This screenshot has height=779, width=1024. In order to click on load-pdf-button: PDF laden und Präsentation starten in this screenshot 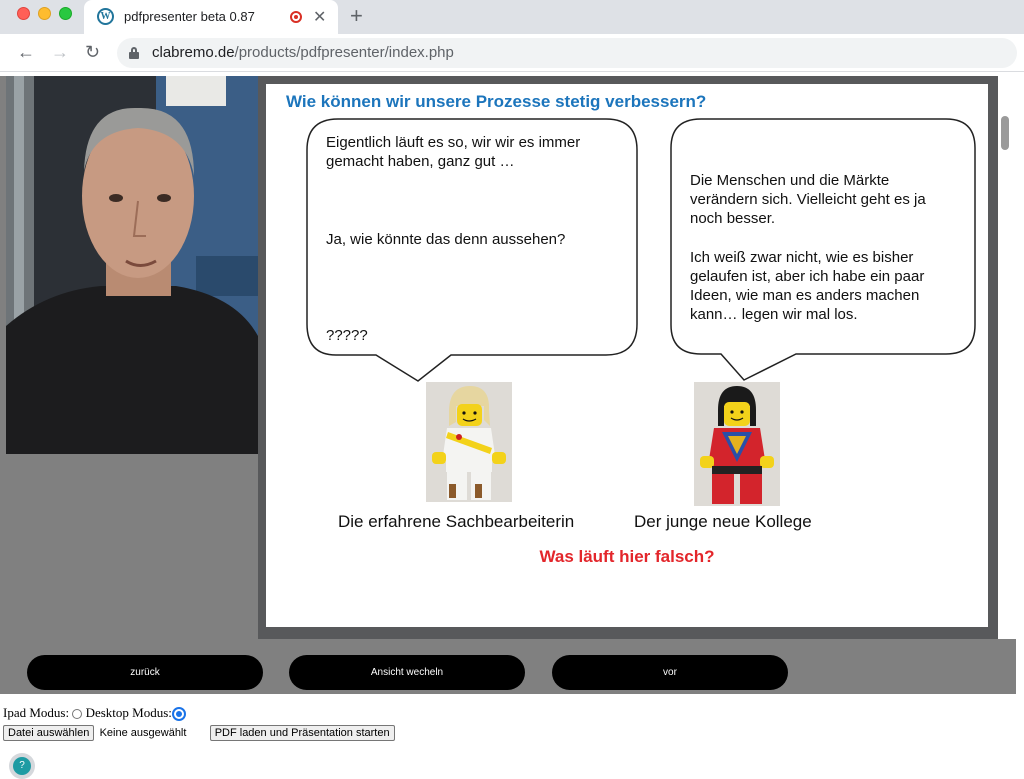, I will do `click(302, 733)`.